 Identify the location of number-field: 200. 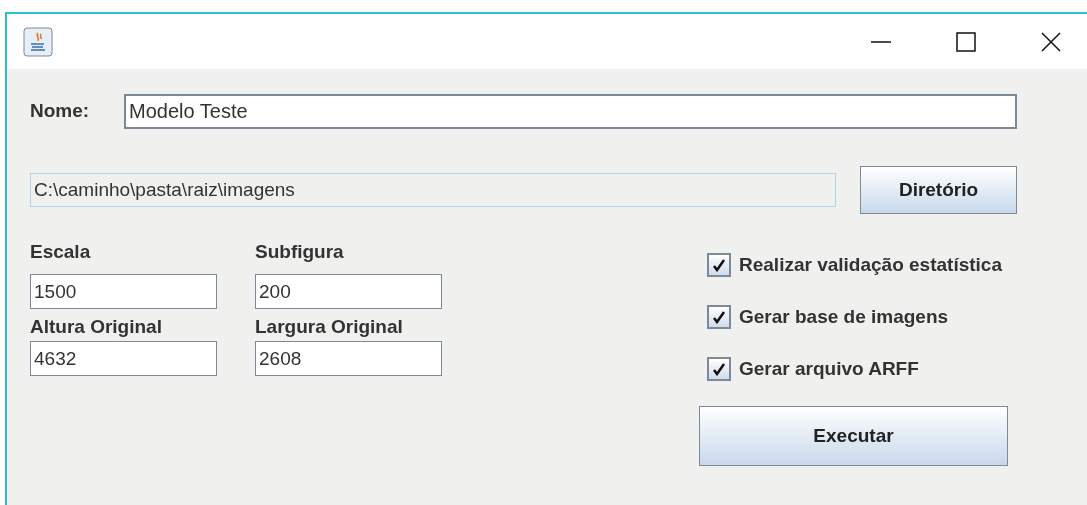
(348, 291).